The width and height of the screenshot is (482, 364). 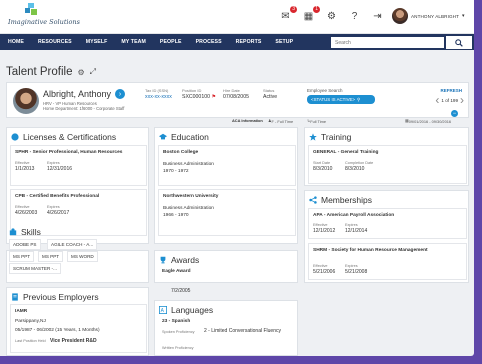 What do you see at coordinates (57, 330) in the screenshot?
I see `employer-period: 05/1987 - 06/2002 (15 Years, 1 Months)` at bounding box center [57, 330].